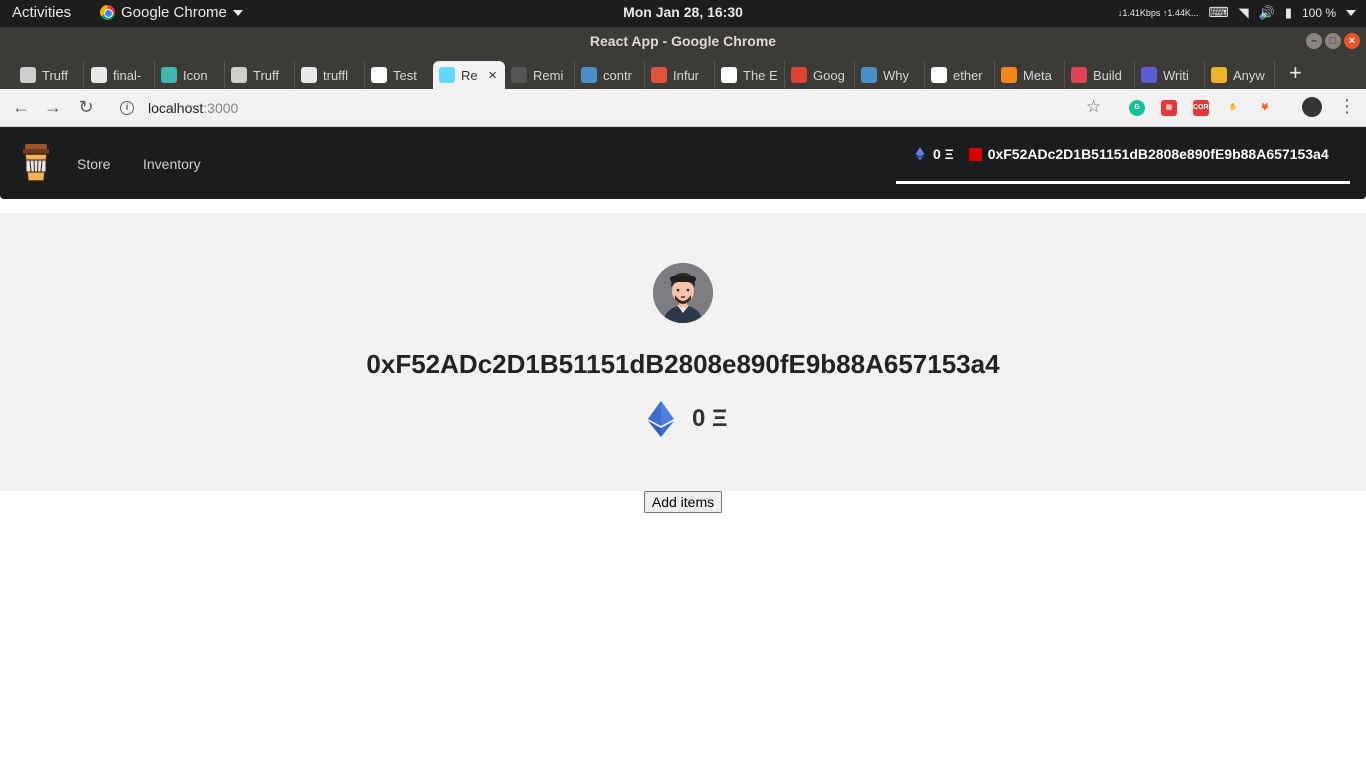 Image resolution: width=1366 pixels, height=768 pixels. I want to click on browser-tab: The E, so click(750, 75).